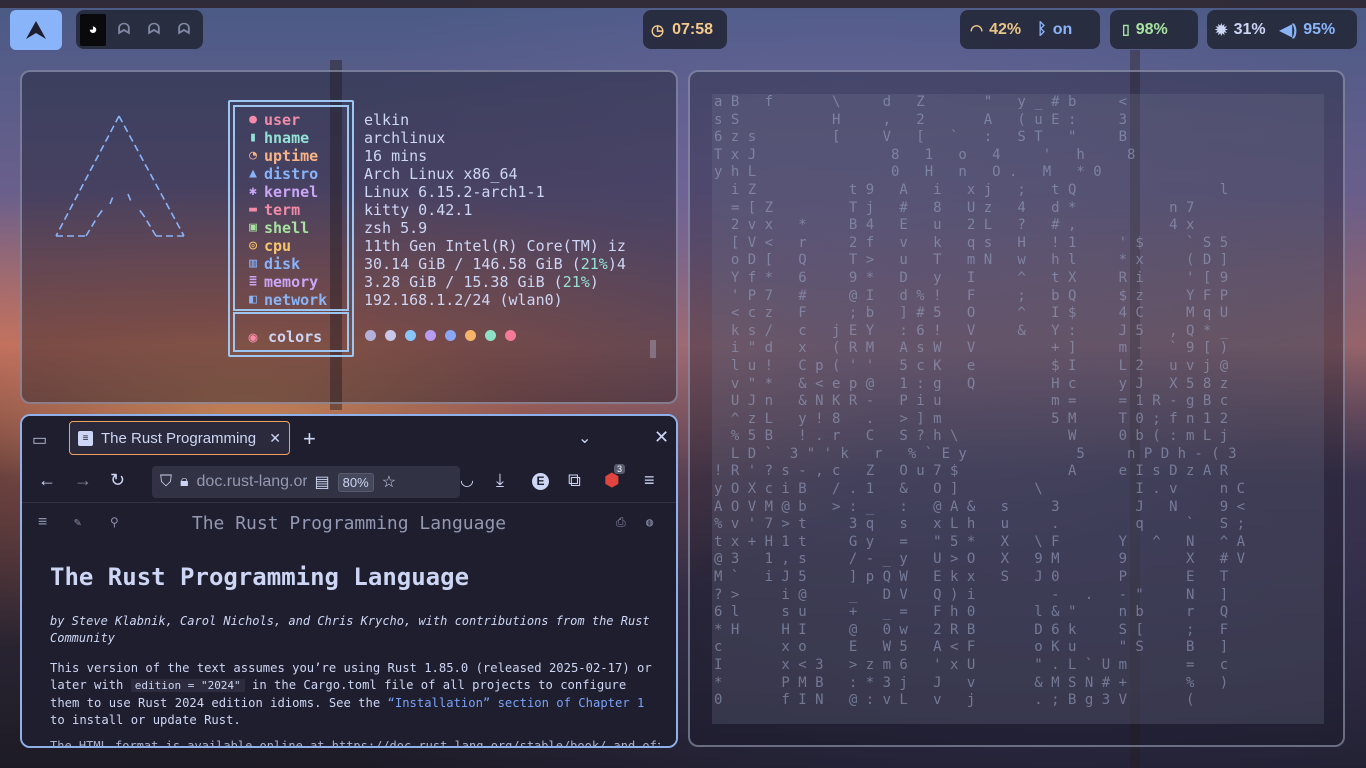 This screenshot has width=1366, height=768. I want to click on matrix-line: M ` i J 5 ] p Q W E k x S J 0 P E T, so click(971, 577).